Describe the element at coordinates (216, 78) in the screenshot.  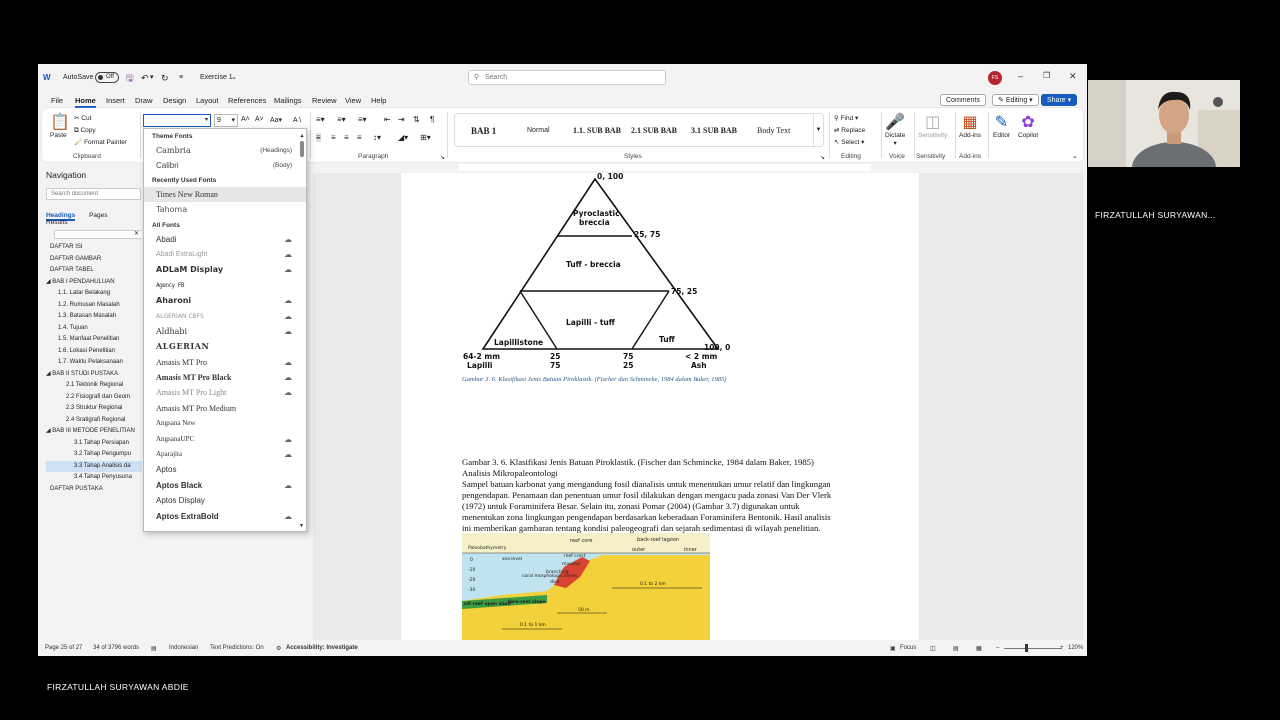
I see `document-name: Exercise 1` at that location.